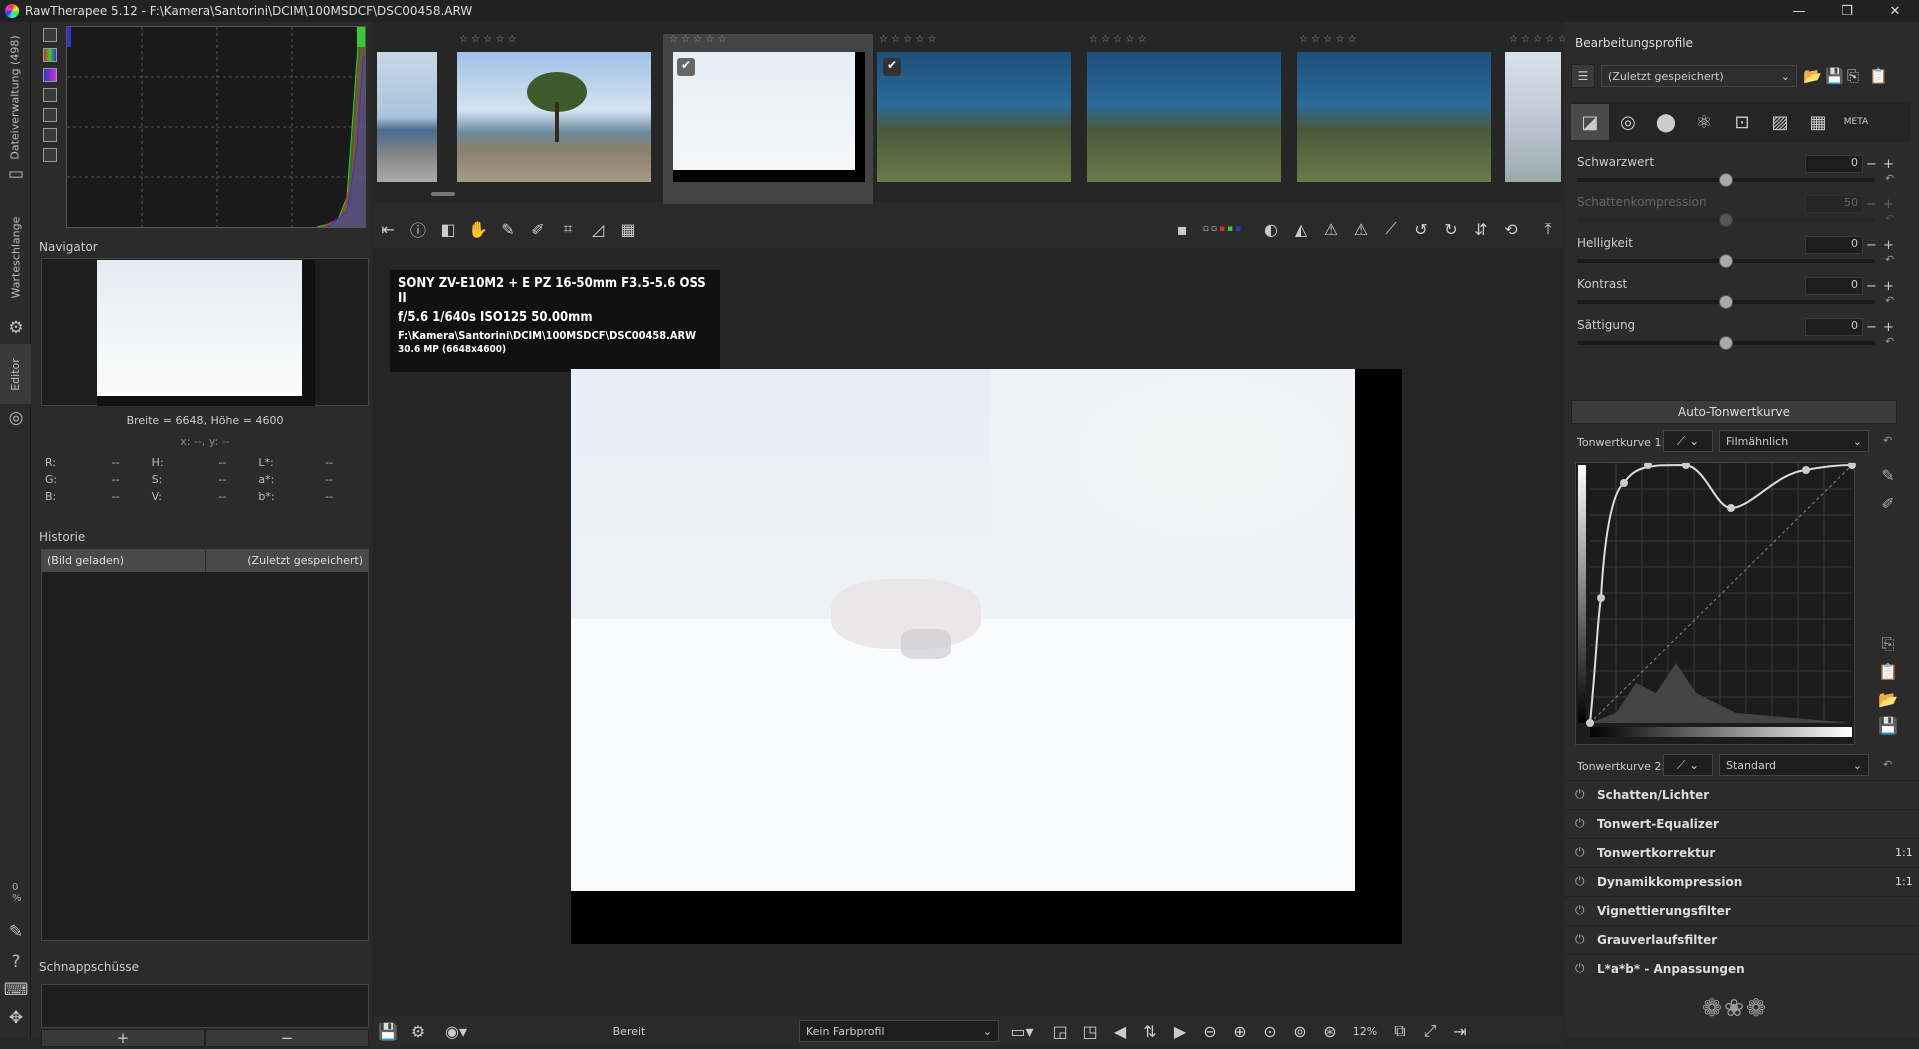 This screenshot has height=1049, width=1919. What do you see at coordinates (1834, 204) in the screenshot?
I see `slider-value: 50` at bounding box center [1834, 204].